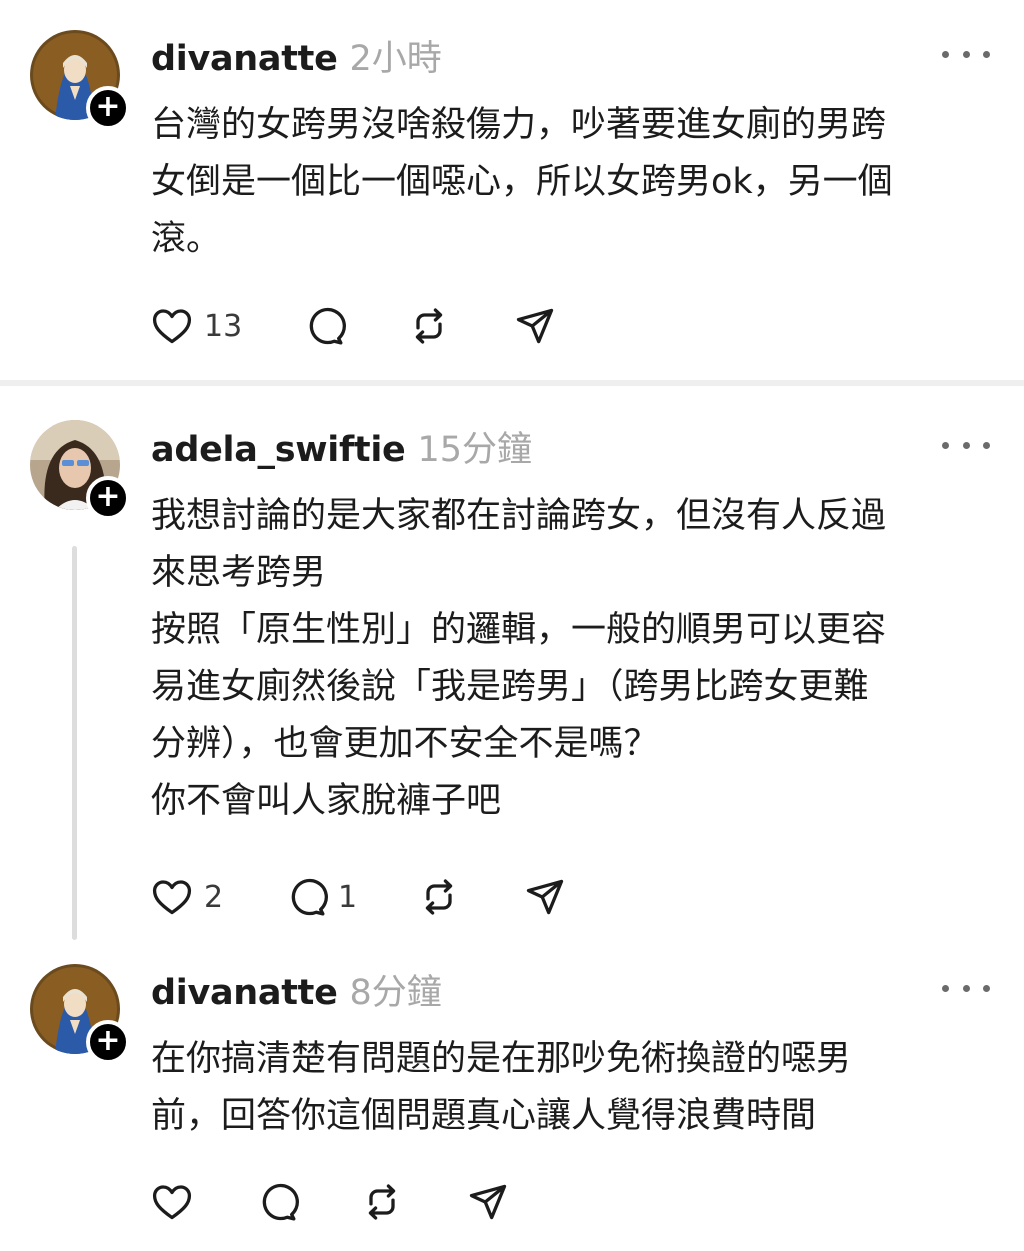 The width and height of the screenshot is (1024, 1251). Describe the element at coordinates (74, 743) in the screenshot. I see `thread-line` at that location.